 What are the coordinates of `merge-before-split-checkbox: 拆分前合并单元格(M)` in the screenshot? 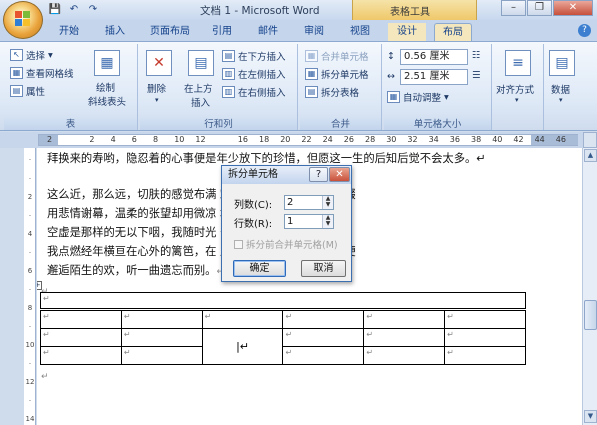 It's located at (286, 244).